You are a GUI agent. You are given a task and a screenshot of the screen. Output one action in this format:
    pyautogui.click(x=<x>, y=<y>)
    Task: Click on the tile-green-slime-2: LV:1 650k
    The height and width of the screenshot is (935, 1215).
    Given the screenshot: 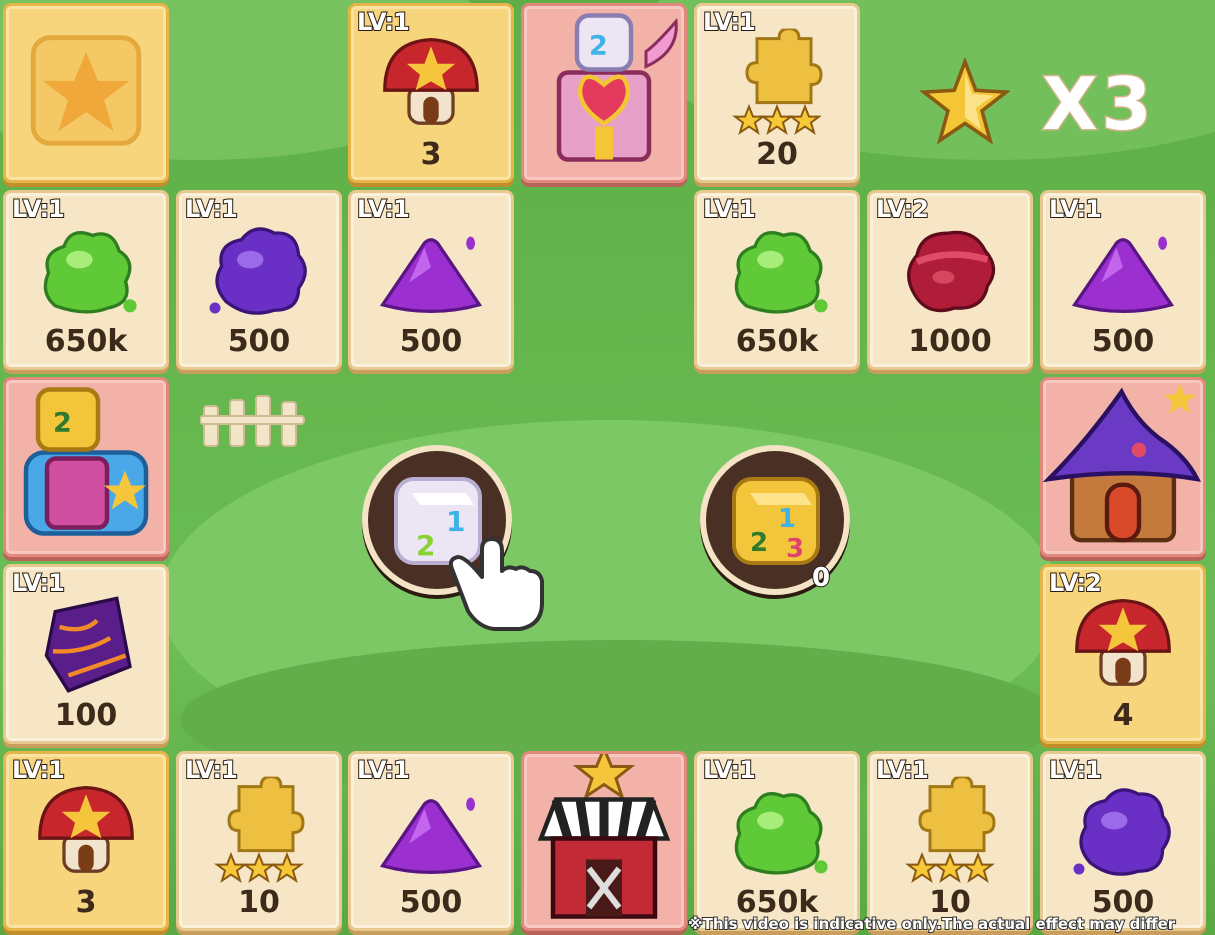 What is the action you would take?
    pyautogui.click(x=777, y=280)
    